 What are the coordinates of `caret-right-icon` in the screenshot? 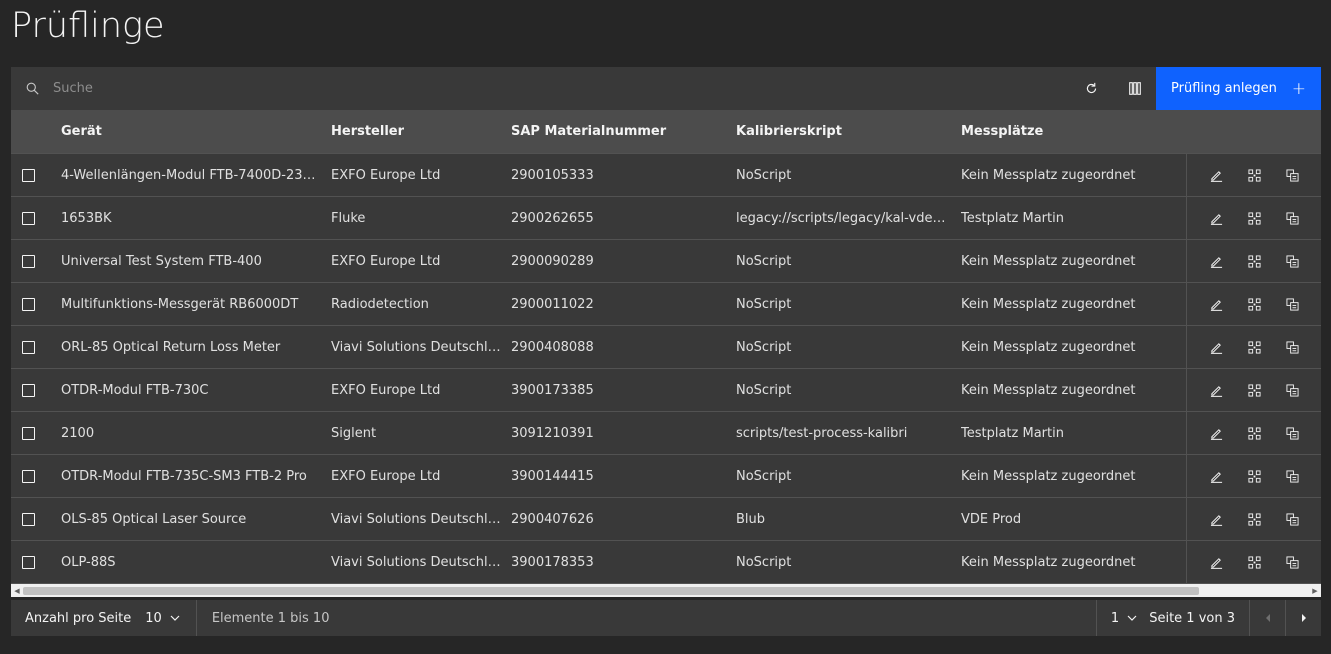 It's located at (1303, 618).